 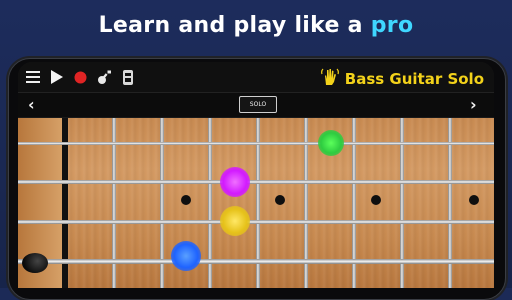 I want to click on toolbar: Bass Guitar Solo, so click(x=256, y=77).